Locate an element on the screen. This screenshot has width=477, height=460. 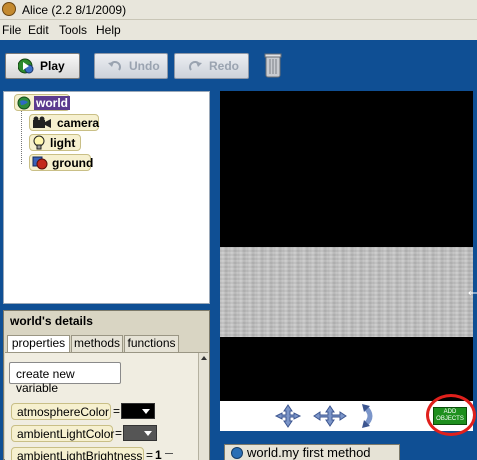
redo-button: Redo is located at coordinates (211, 66).